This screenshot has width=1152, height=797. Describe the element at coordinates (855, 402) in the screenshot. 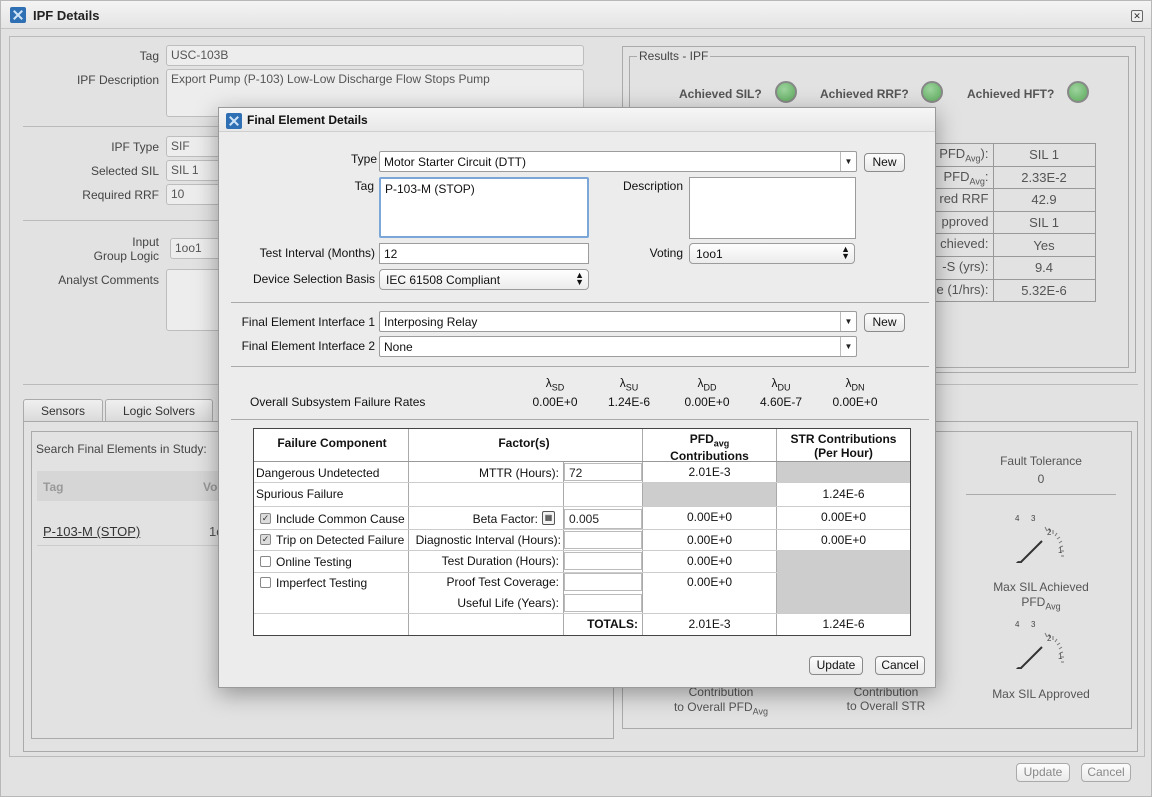

I see `failure-rate-value: 0.00E+0` at that location.